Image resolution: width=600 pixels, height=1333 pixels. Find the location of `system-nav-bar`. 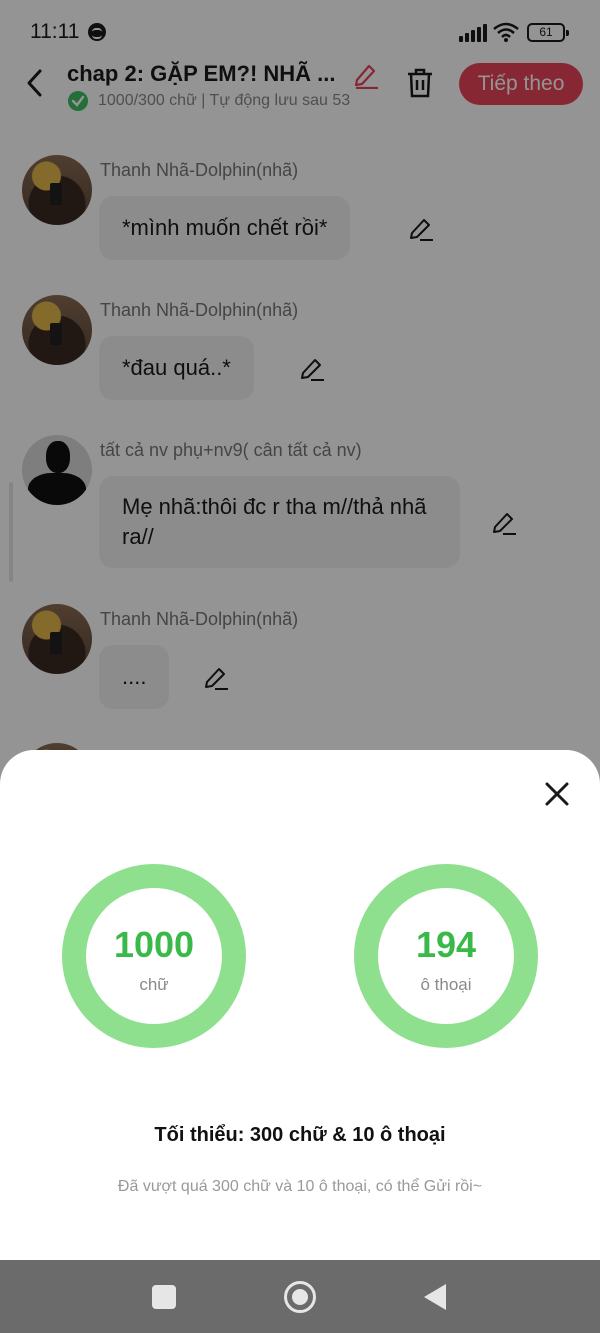

system-nav-bar is located at coordinates (300, 1296).